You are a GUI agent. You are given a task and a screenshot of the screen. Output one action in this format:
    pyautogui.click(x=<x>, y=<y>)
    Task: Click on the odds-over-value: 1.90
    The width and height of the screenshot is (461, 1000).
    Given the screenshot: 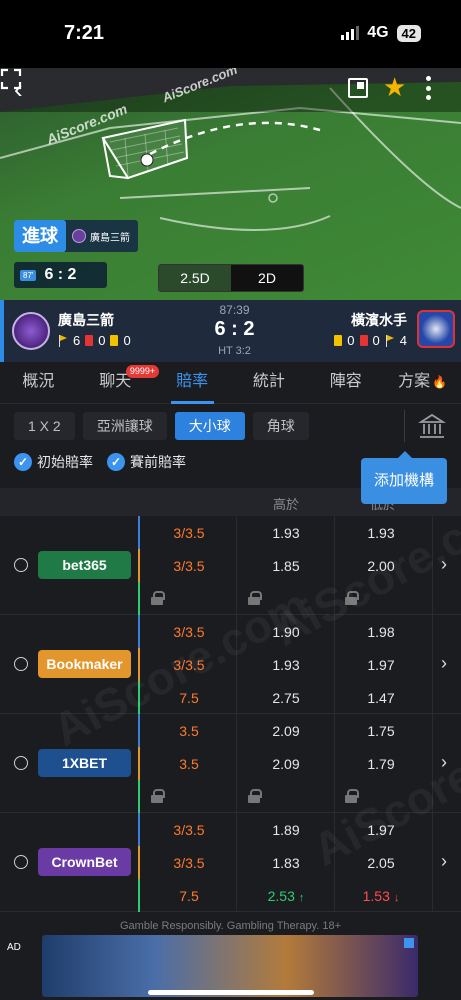 What is the action you would take?
    pyautogui.click(x=286, y=632)
    